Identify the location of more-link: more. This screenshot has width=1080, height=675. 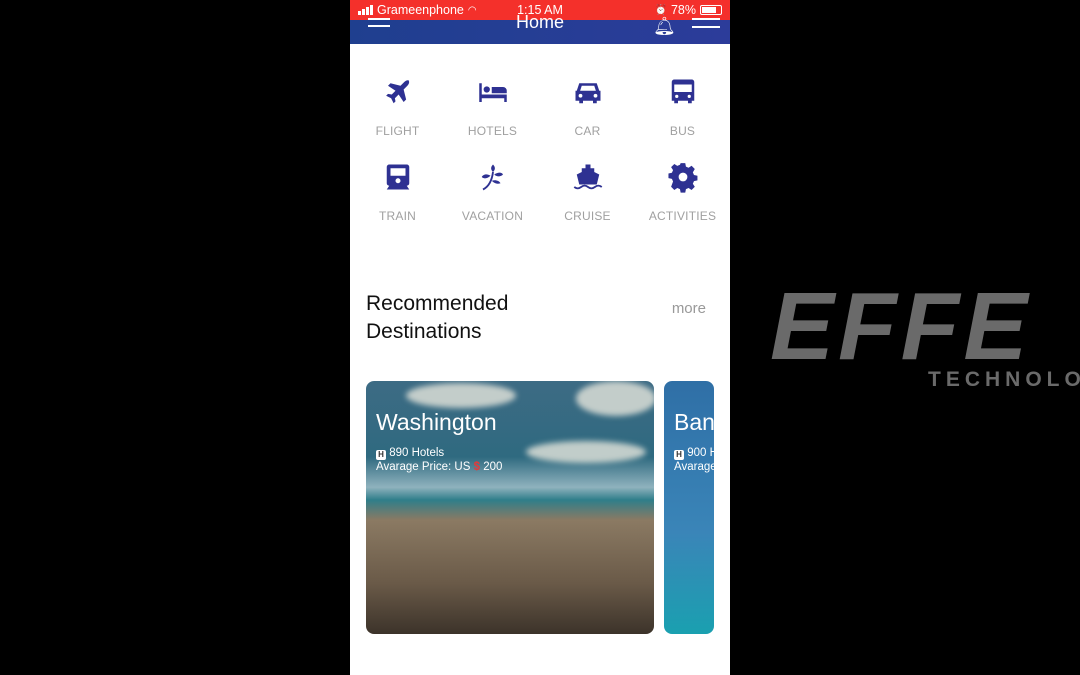
(689, 308).